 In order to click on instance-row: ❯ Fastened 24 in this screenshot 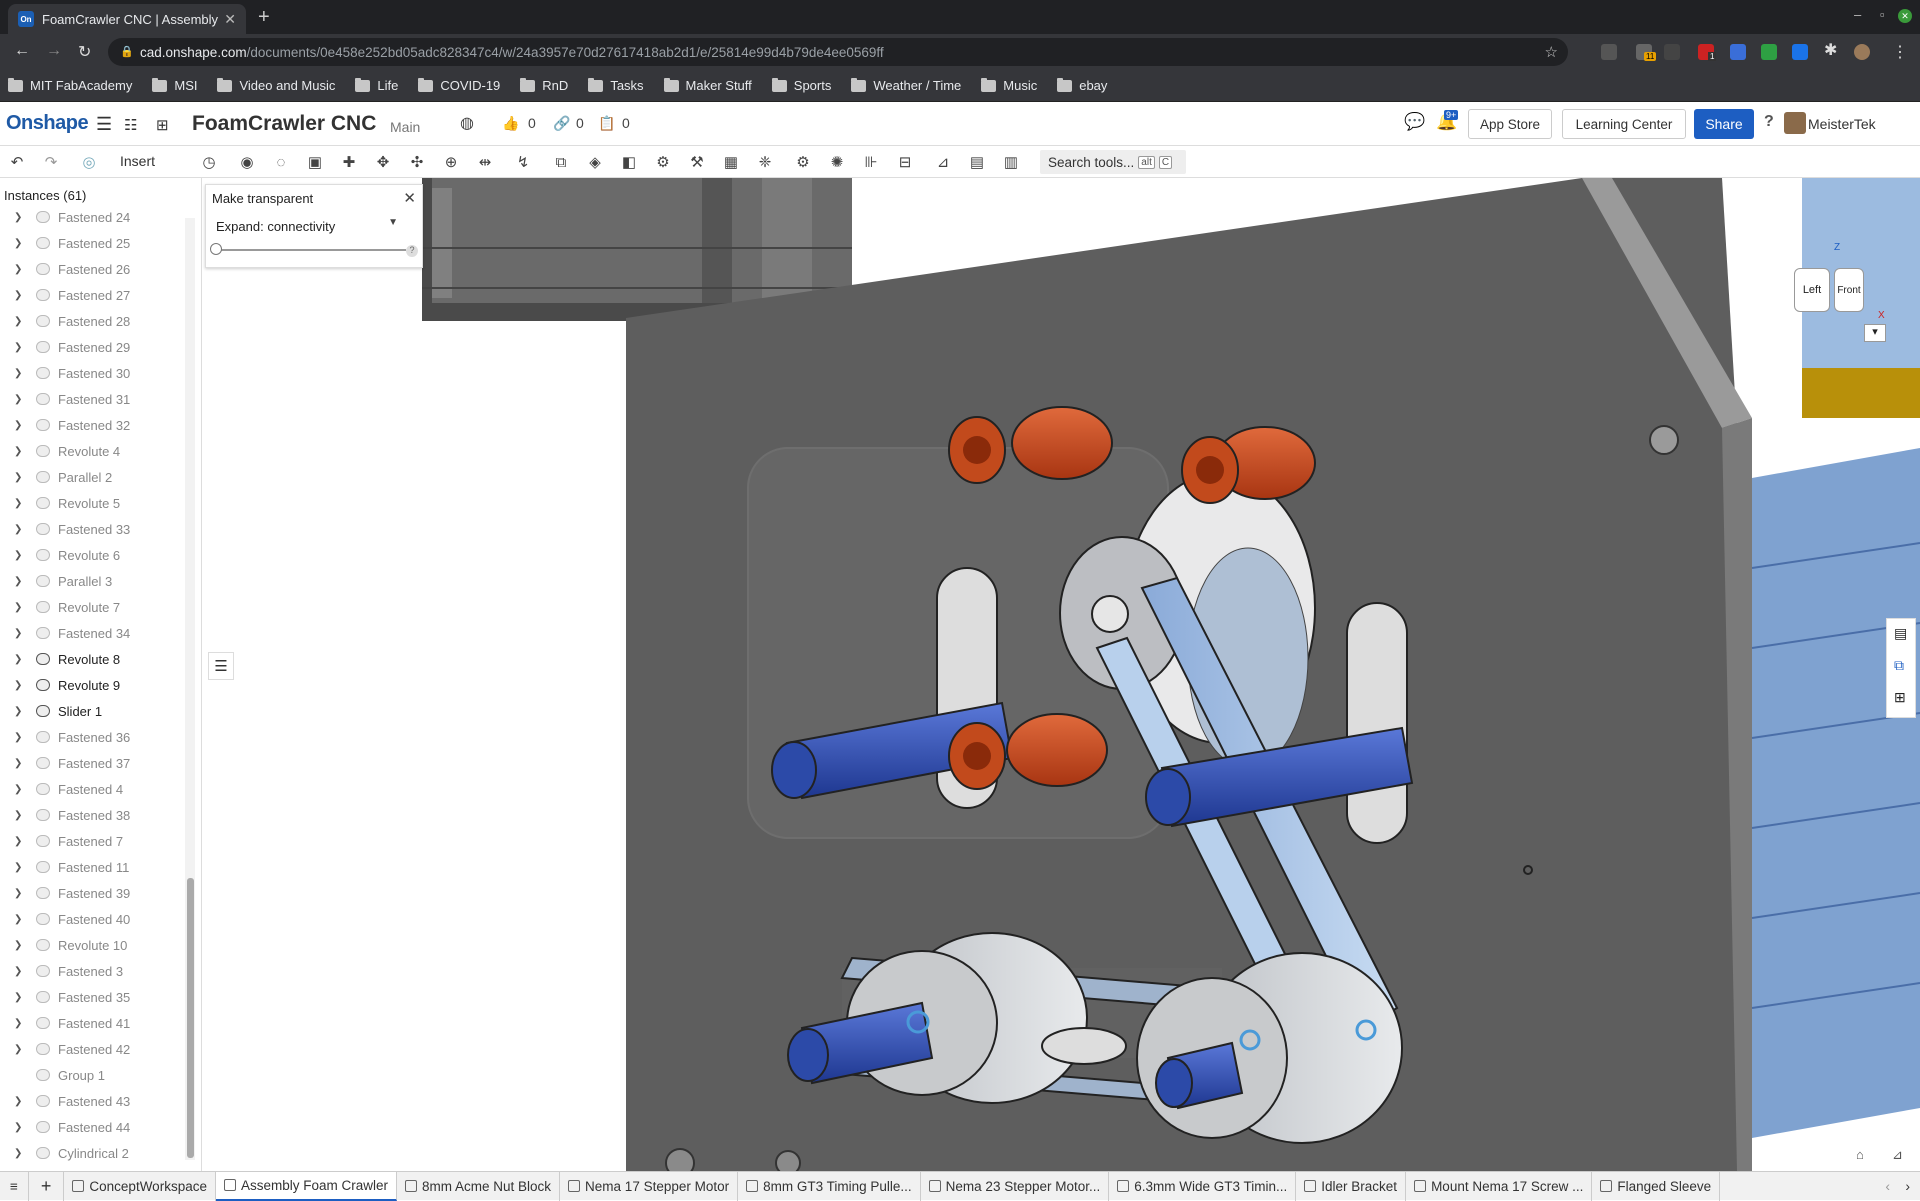, I will do `click(95, 217)`.